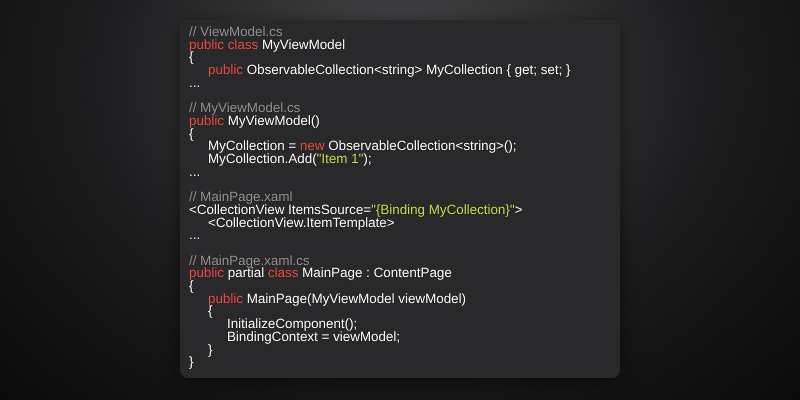 The image size is (800, 400). I want to click on code-line: public class MyViewModel, so click(267, 45).